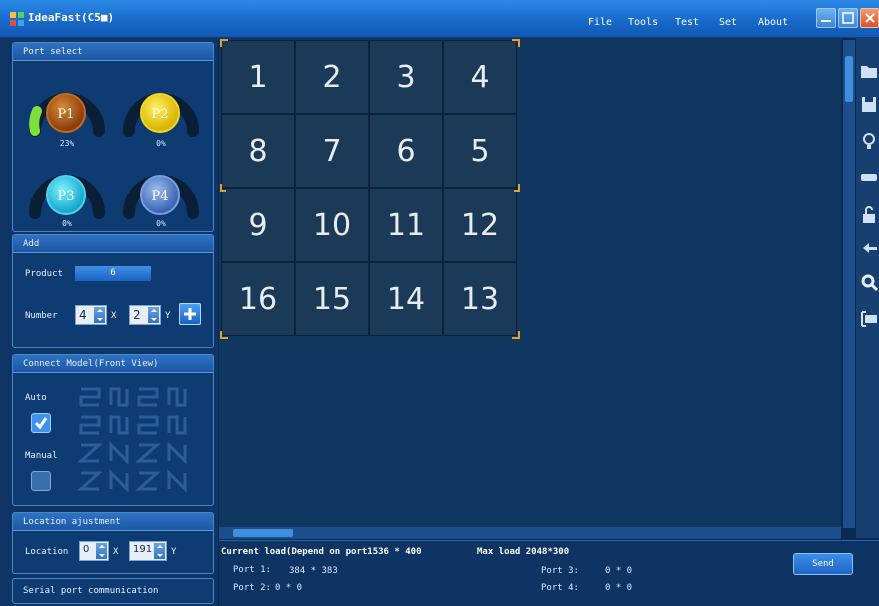  I want to click on pattern-z-2-icon, so click(148, 453).